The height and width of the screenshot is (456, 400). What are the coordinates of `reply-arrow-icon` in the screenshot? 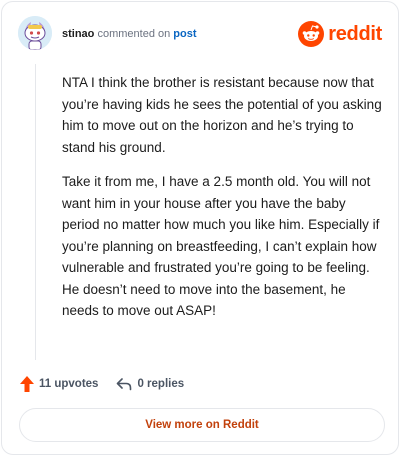 It's located at (124, 384).